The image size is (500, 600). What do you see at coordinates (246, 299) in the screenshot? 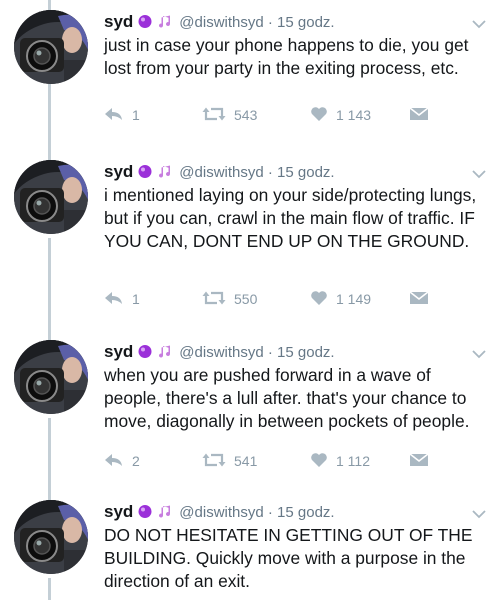
I see `retweet-count: 550` at bounding box center [246, 299].